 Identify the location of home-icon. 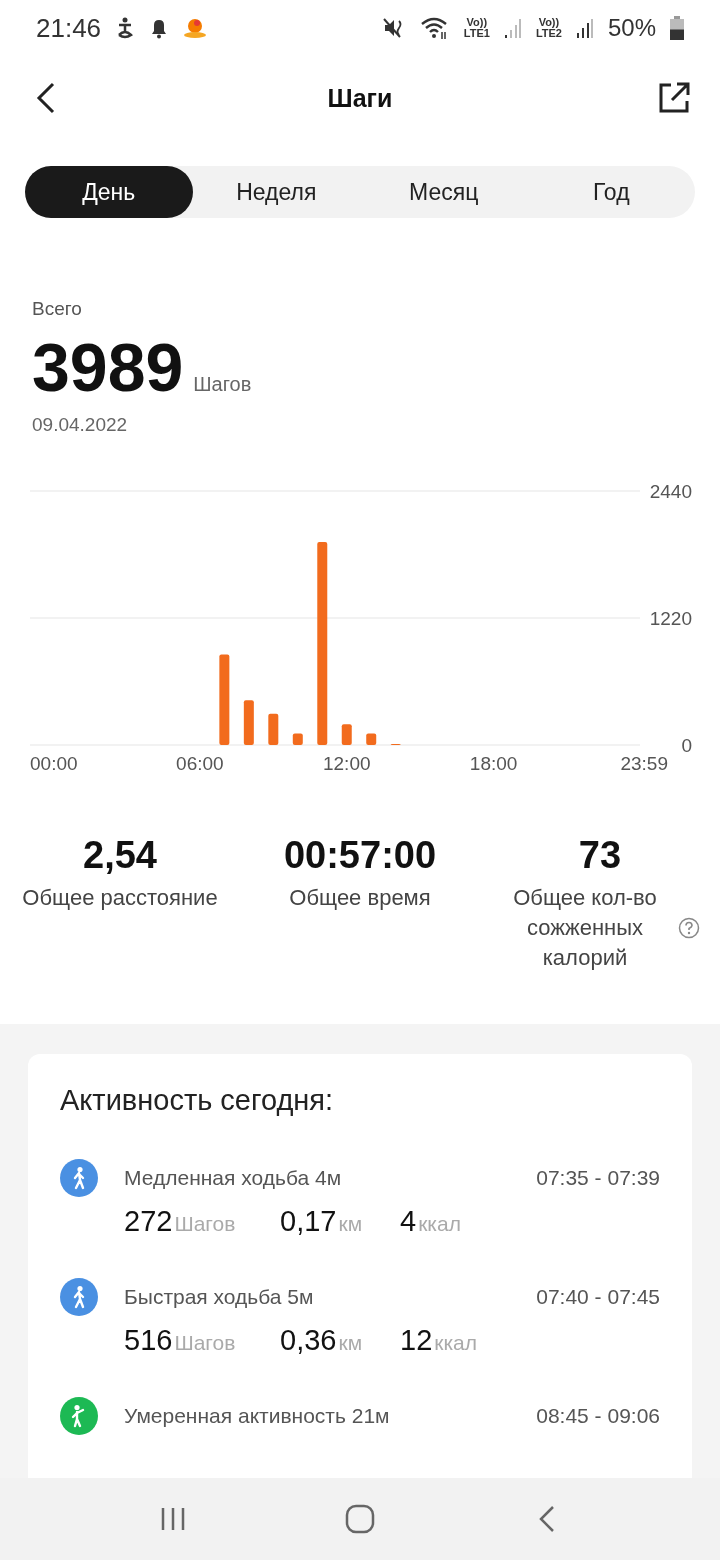
(360, 1519).